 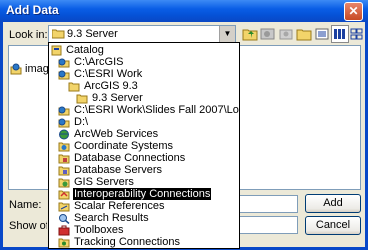 What do you see at coordinates (142, 194) in the screenshot?
I see `dropdown-item-label: Interoperability Connections` at bounding box center [142, 194].